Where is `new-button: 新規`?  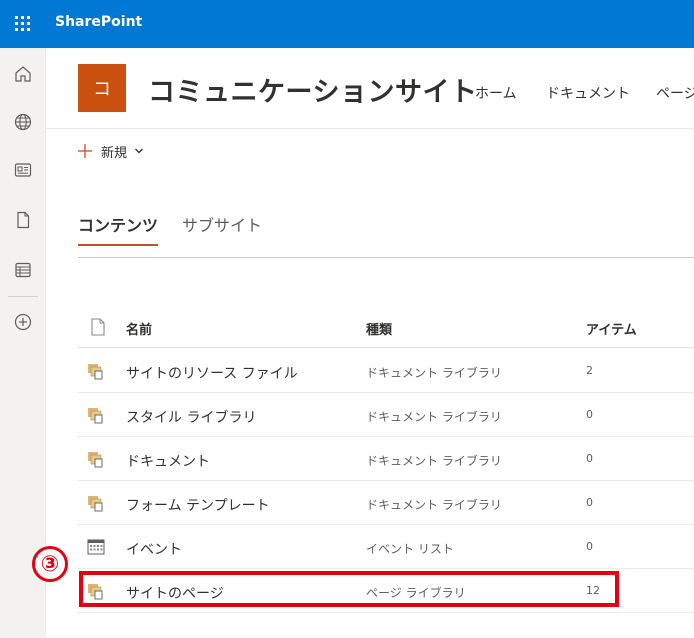 new-button: 新規 is located at coordinates (110, 151).